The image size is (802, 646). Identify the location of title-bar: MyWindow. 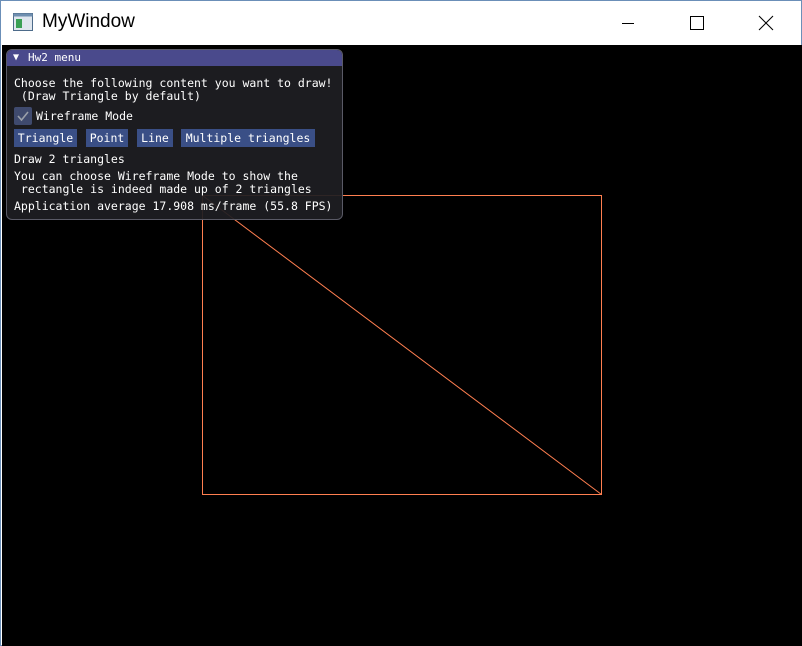
(401, 23).